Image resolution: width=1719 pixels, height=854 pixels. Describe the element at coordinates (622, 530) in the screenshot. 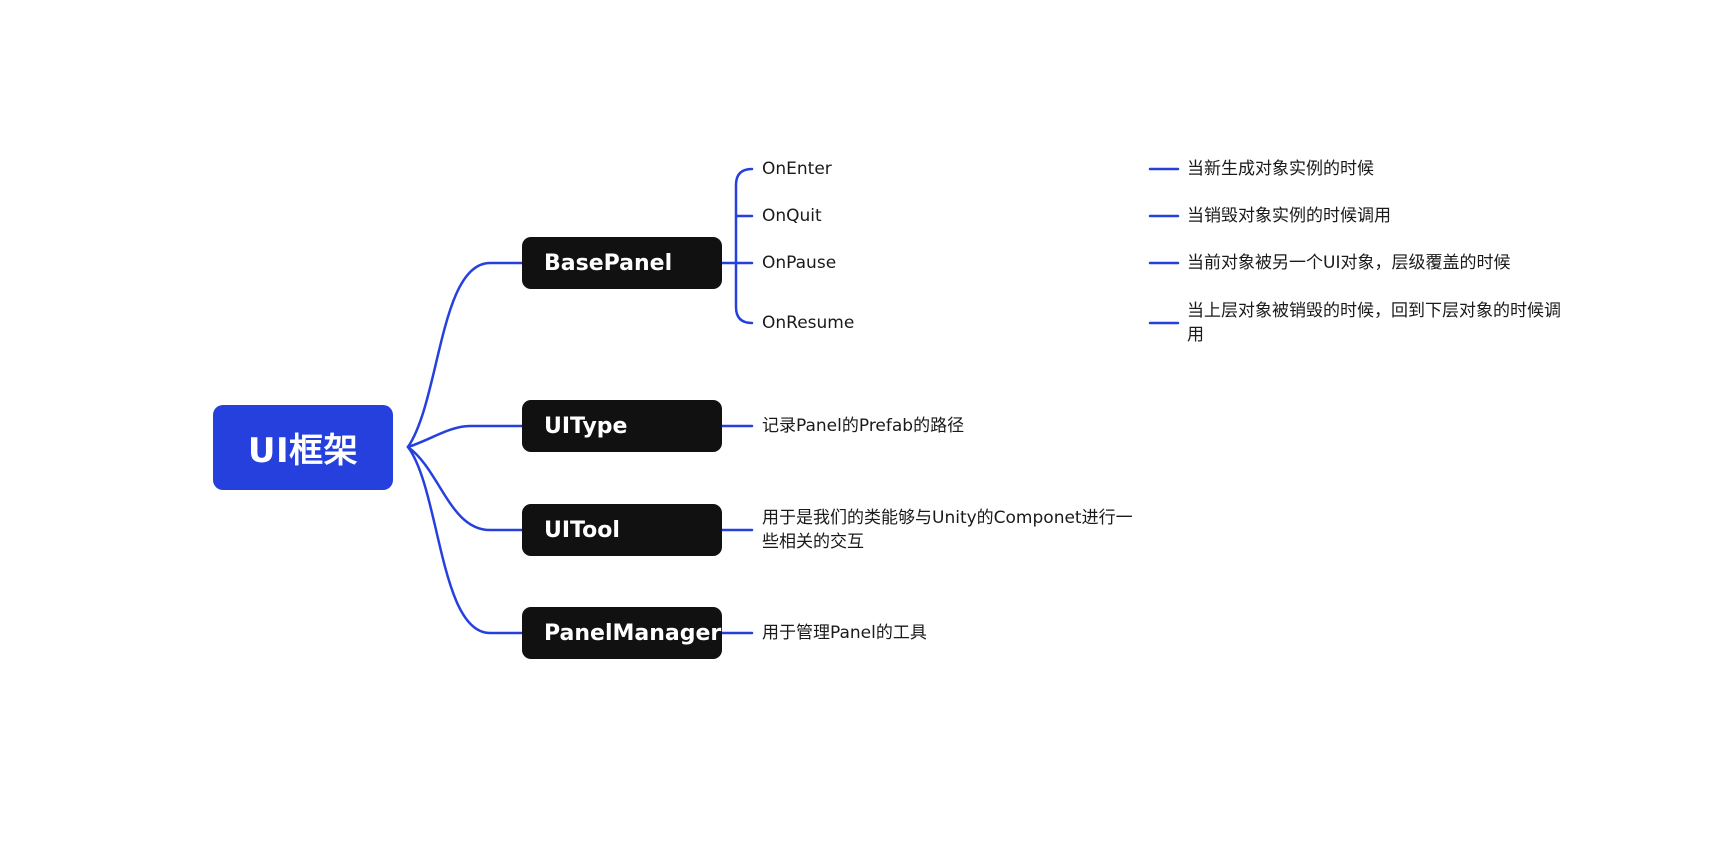

I see `branch-node-uitool: UITool` at that location.